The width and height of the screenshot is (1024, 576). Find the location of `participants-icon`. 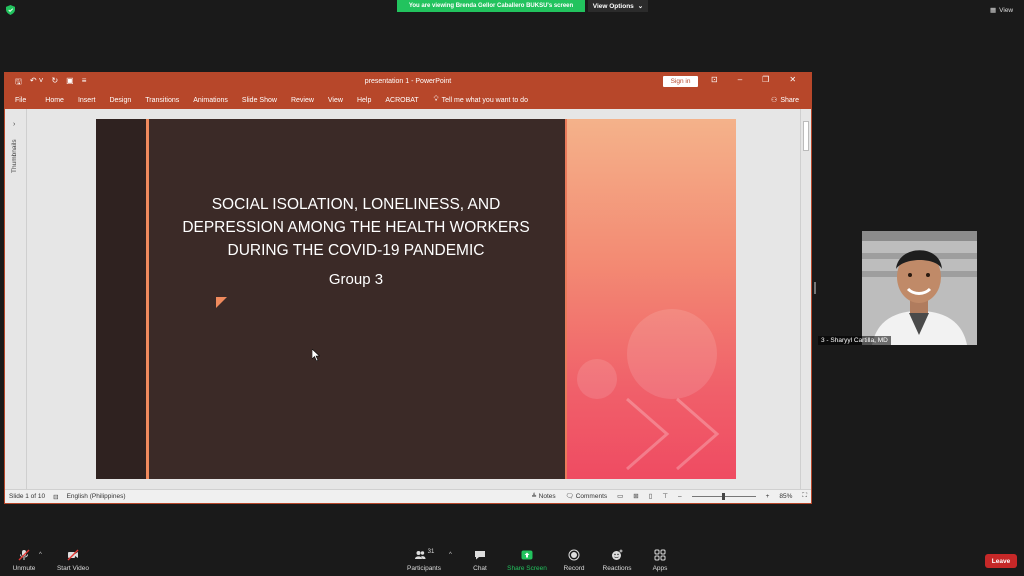

participants-icon is located at coordinates (420, 555).